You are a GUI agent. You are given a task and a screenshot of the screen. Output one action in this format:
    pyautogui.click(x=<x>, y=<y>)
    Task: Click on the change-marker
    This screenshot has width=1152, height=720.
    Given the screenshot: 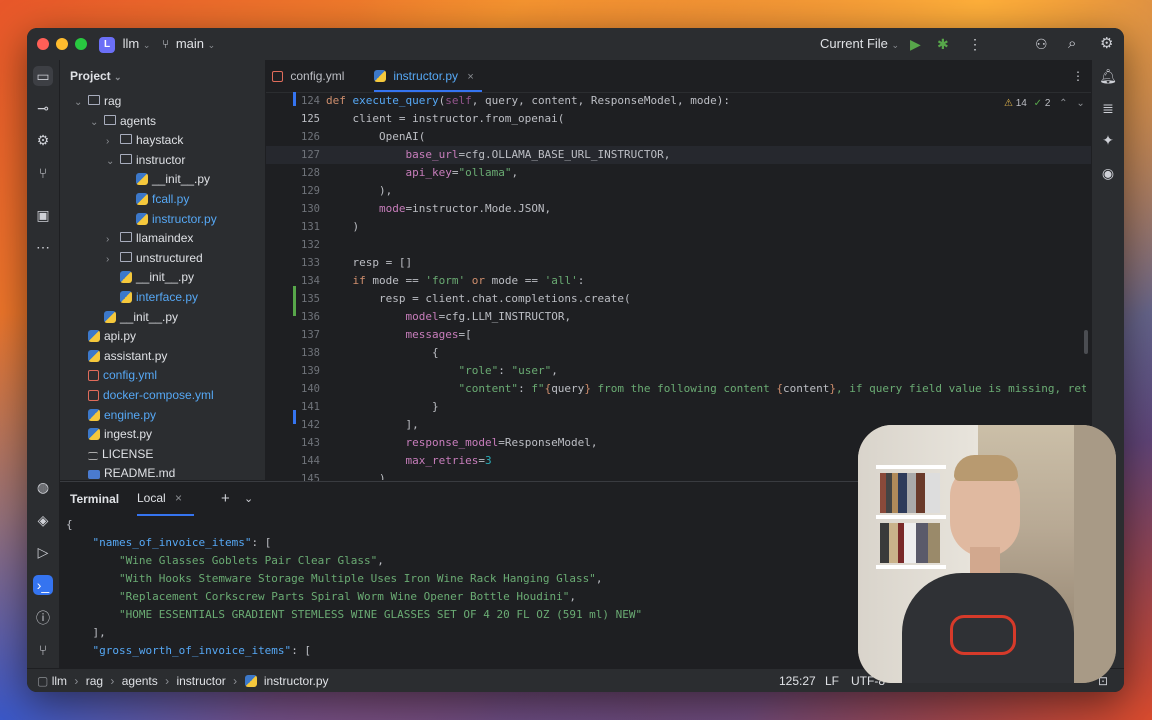 What is the action you would take?
    pyautogui.click(x=294, y=417)
    